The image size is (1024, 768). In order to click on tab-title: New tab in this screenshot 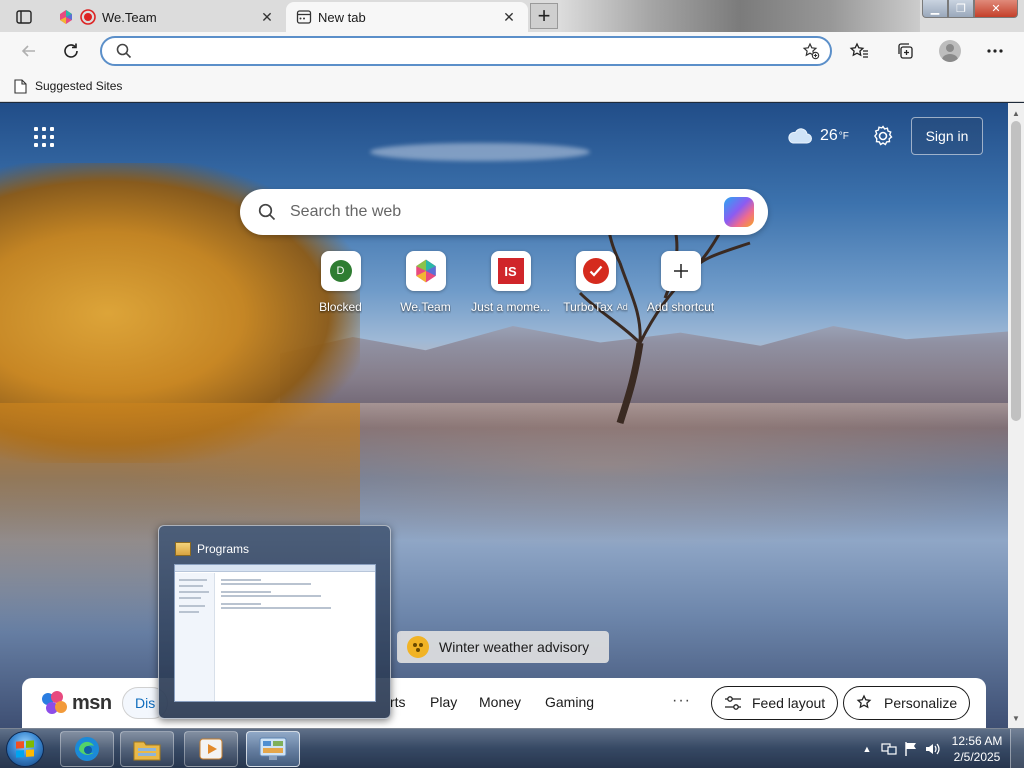, I will do `click(342, 17)`.